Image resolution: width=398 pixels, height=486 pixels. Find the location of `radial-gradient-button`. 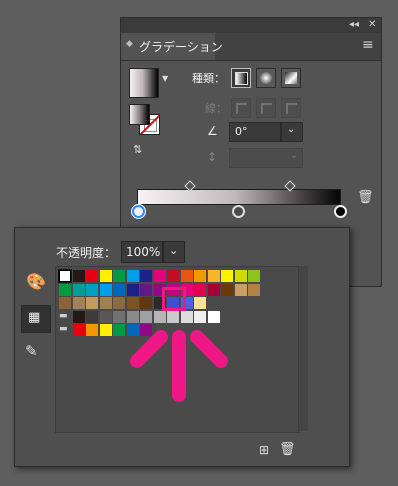

radial-gradient-button is located at coordinates (266, 78).